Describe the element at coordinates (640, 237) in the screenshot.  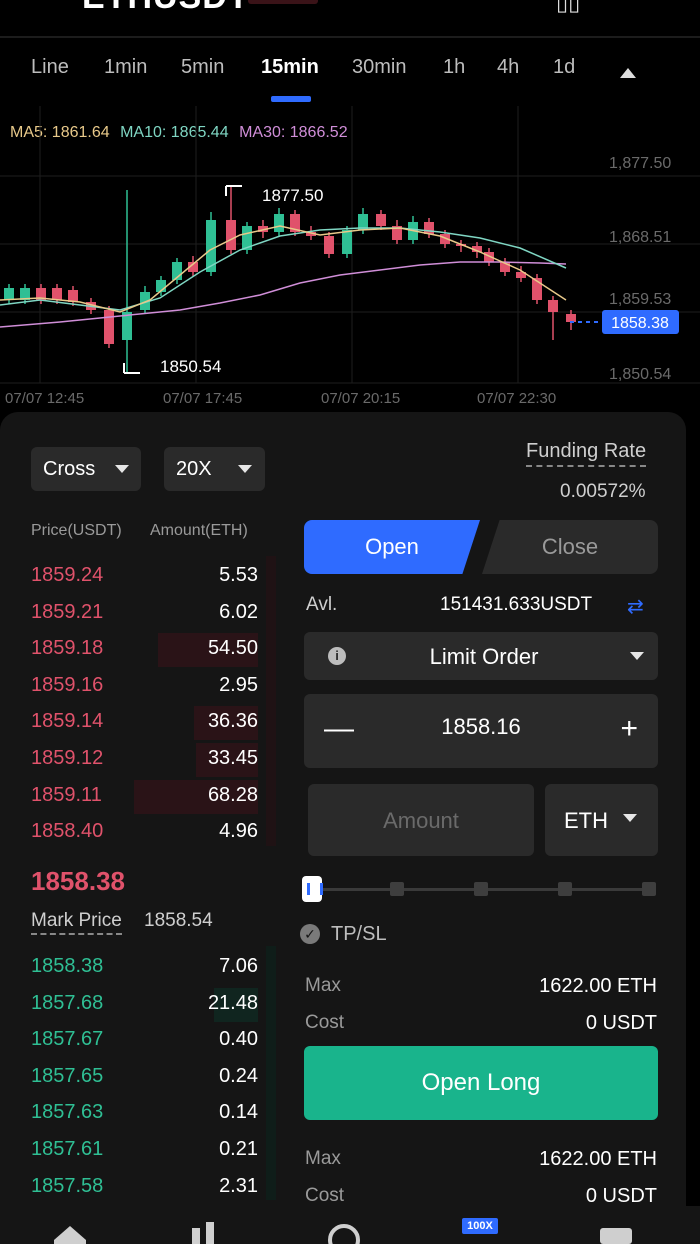
I see `y-tick: 1,868.51` at that location.